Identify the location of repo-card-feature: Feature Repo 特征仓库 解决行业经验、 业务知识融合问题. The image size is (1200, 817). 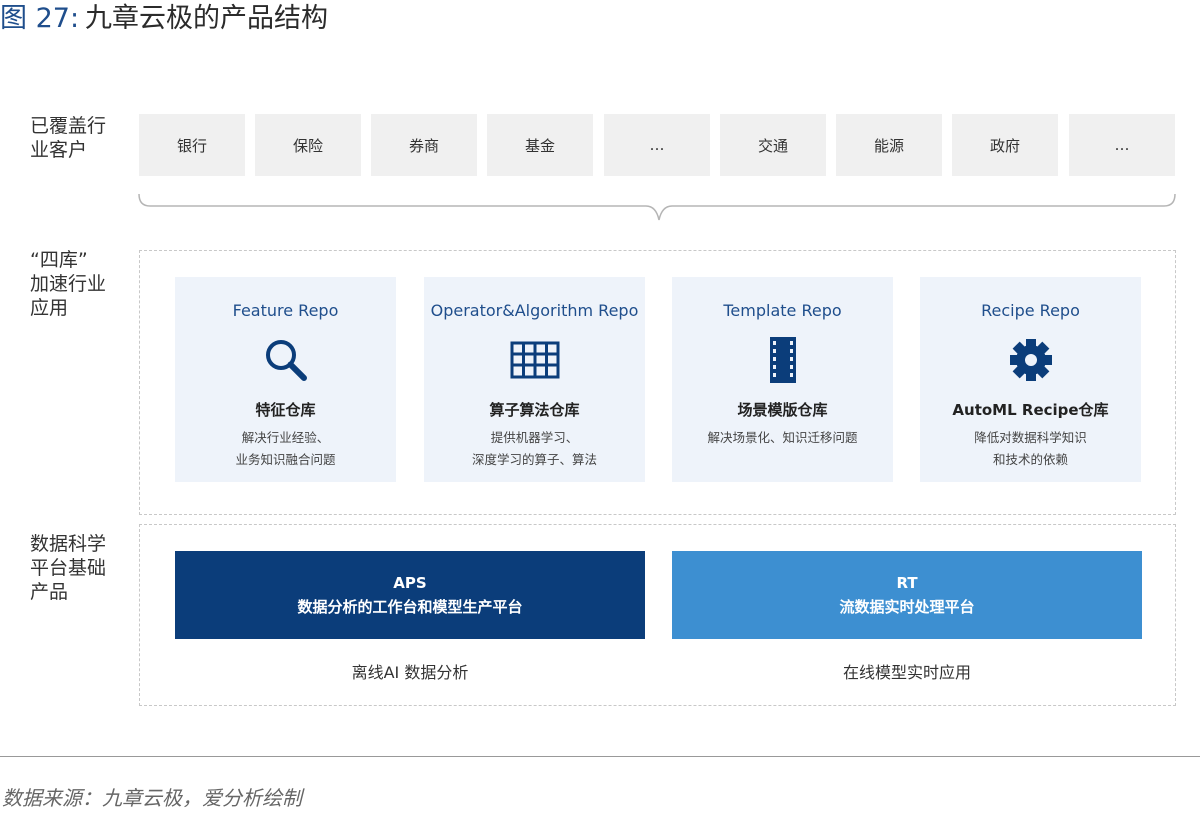
(285, 379).